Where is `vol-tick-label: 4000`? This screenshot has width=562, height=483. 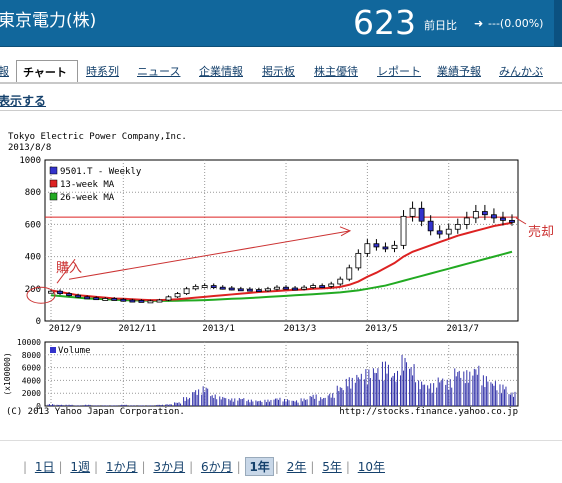 vol-tick-label: 4000 is located at coordinates (31, 380).